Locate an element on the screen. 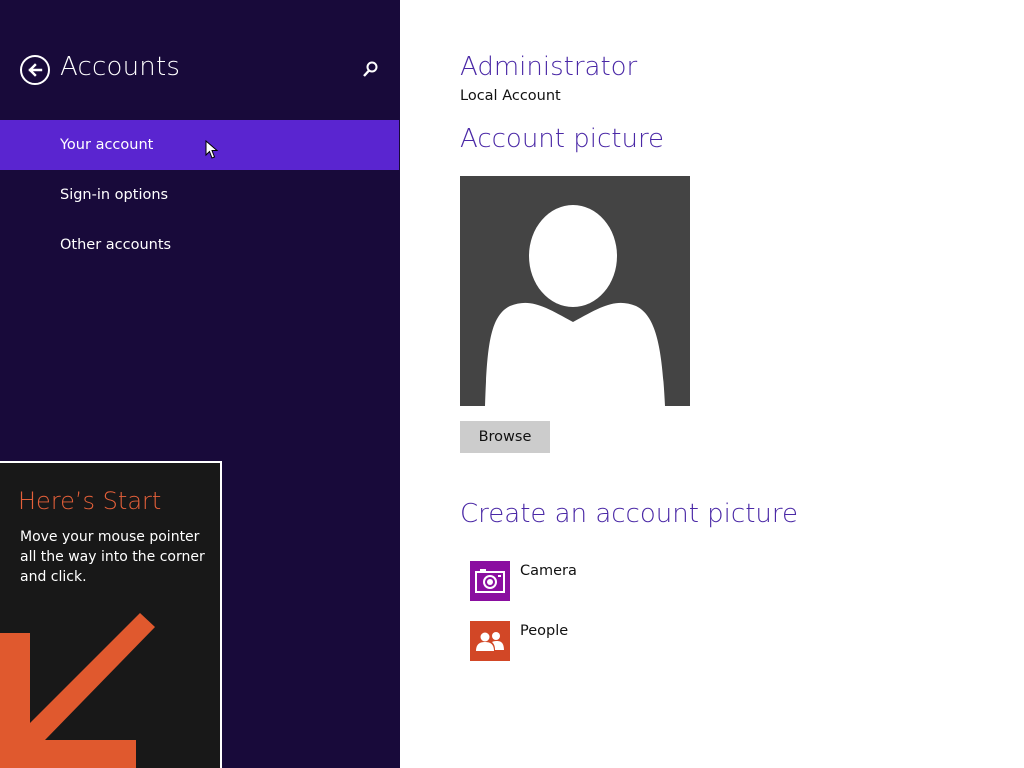 The image size is (1024, 768). browse-button: Browse is located at coordinates (505, 437).